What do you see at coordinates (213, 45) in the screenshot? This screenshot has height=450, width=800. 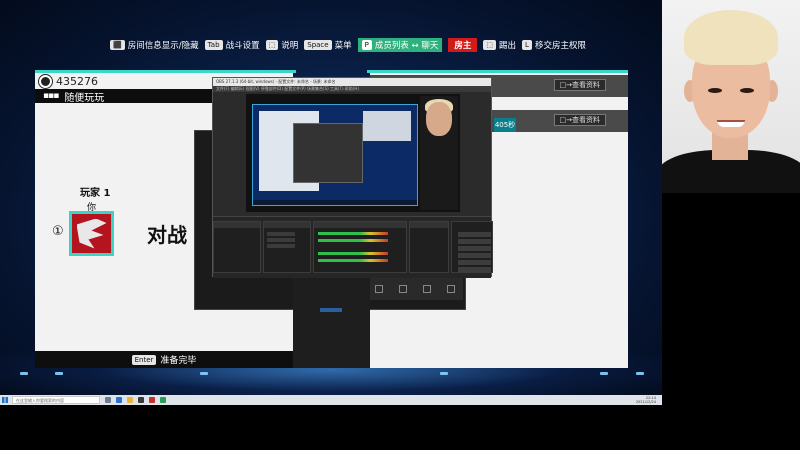 I see `tactics-key: Tab` at bounding box center [213, 45].